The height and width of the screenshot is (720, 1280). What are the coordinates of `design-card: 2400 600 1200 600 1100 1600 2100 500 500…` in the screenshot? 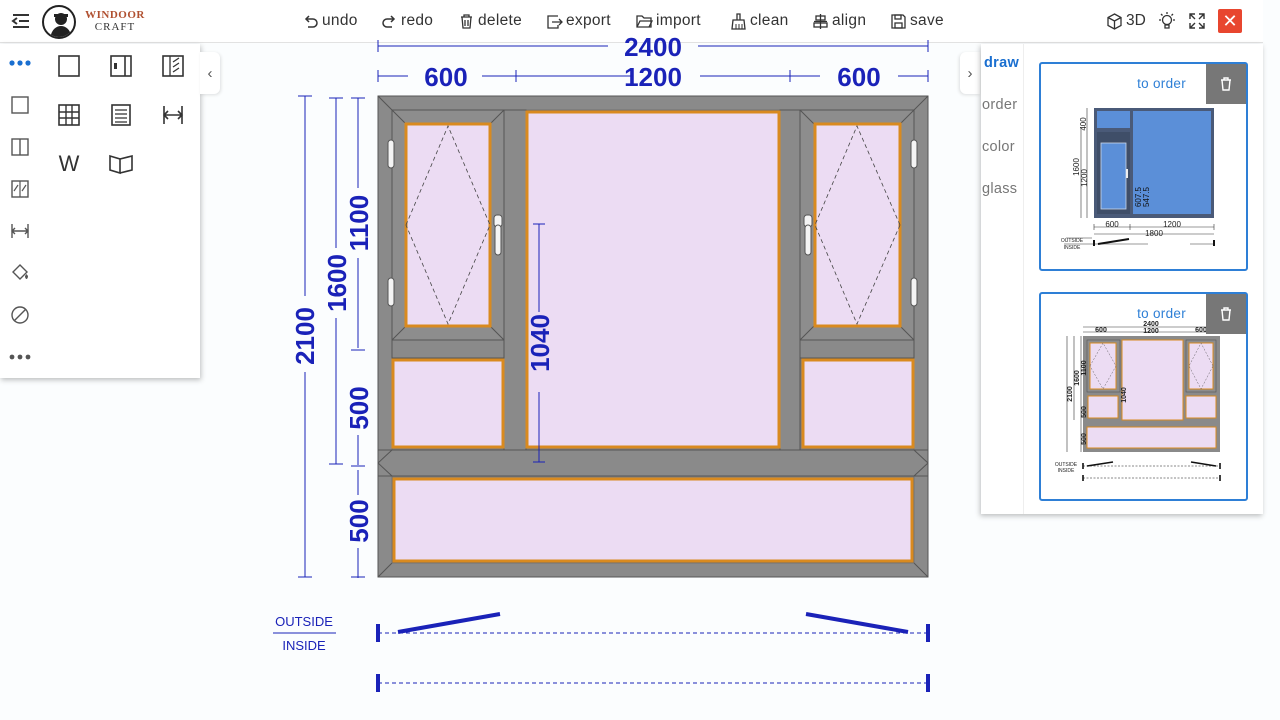 It's located at (1143, 396).